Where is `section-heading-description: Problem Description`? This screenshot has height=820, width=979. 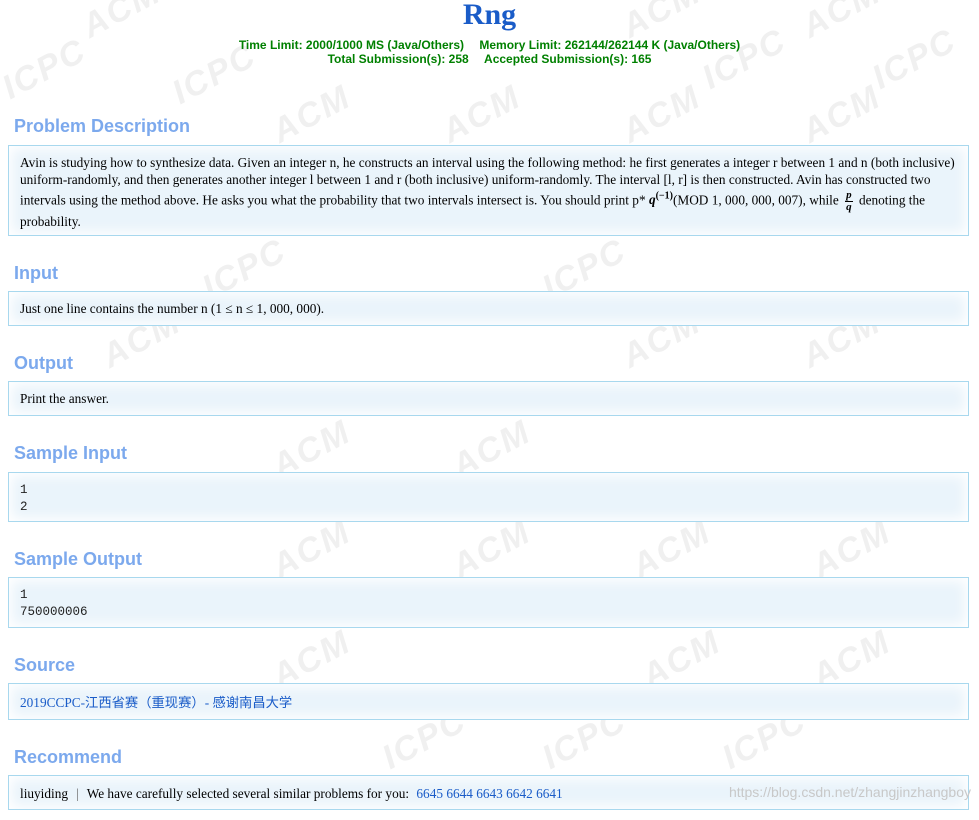 section-heading-description: Problem Description is located at coordinates (102, 126).